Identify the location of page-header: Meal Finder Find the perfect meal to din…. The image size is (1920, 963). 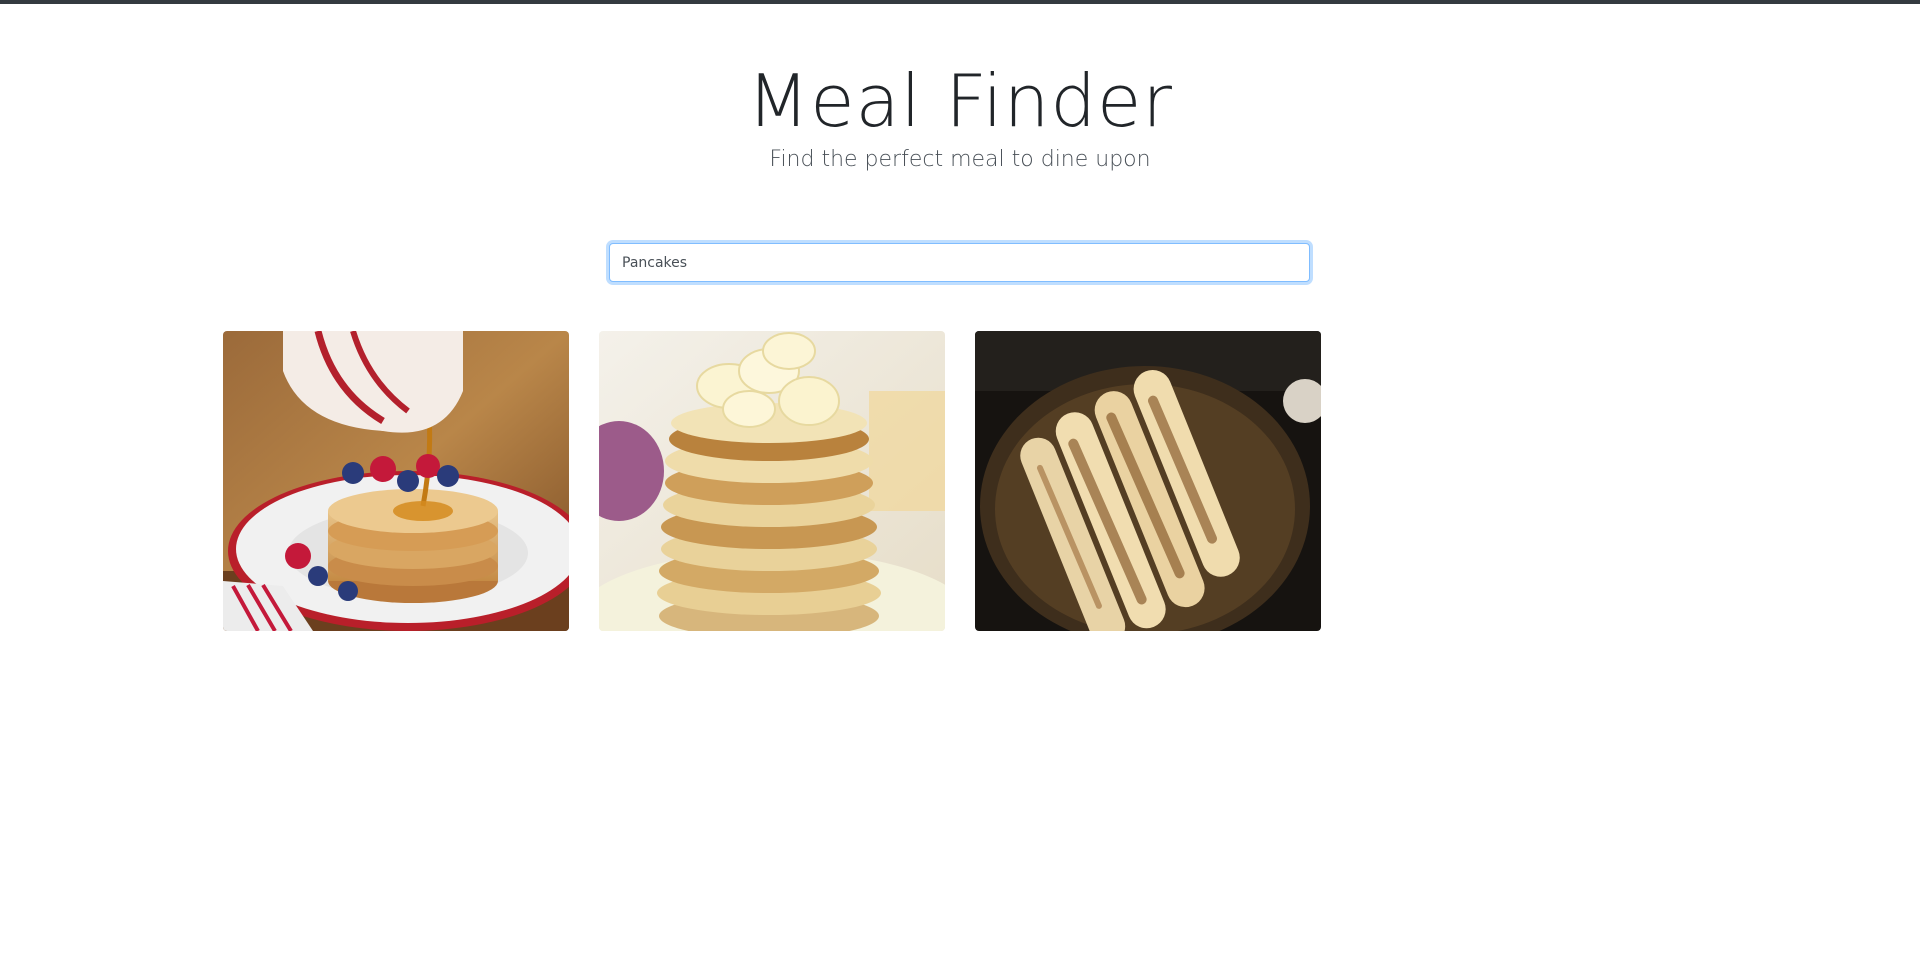
(960, 116).